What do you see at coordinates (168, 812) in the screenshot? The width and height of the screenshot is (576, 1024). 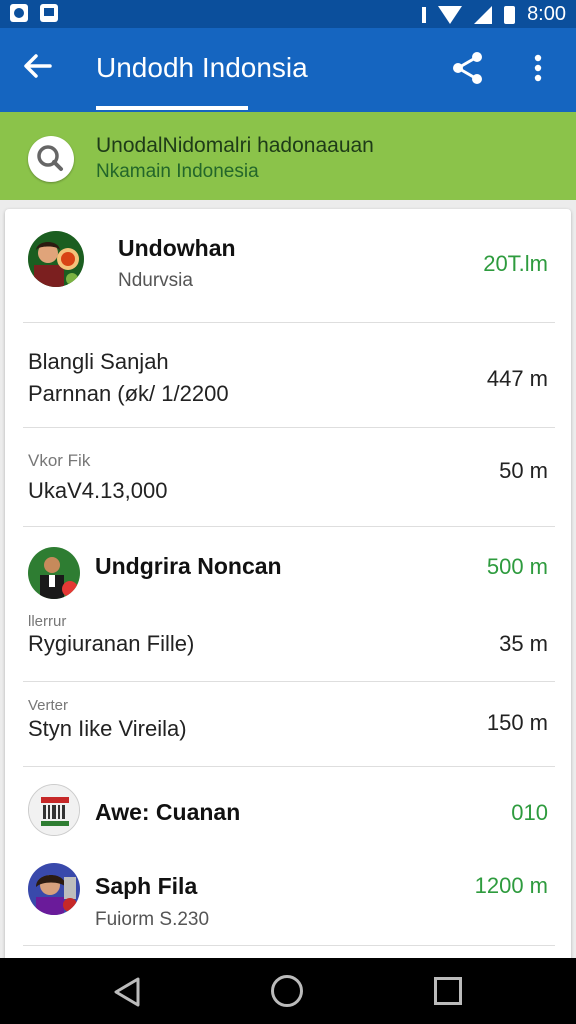 I see `item-title: Awe: Cuanan` at bounding box center [168, 812].